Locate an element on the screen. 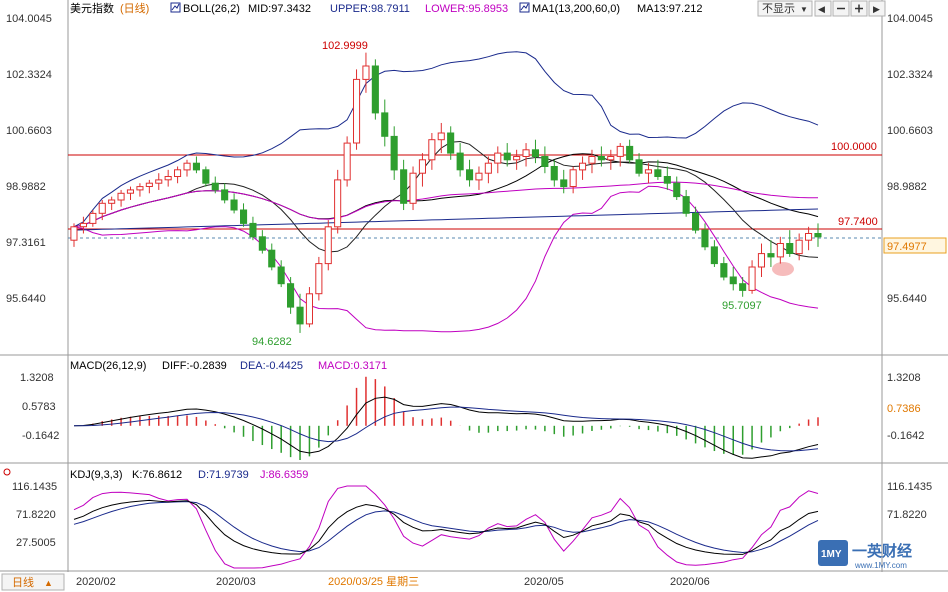 The image size is (948, 592). low2-label: 95.7097 is located at coordinates (742, 306).